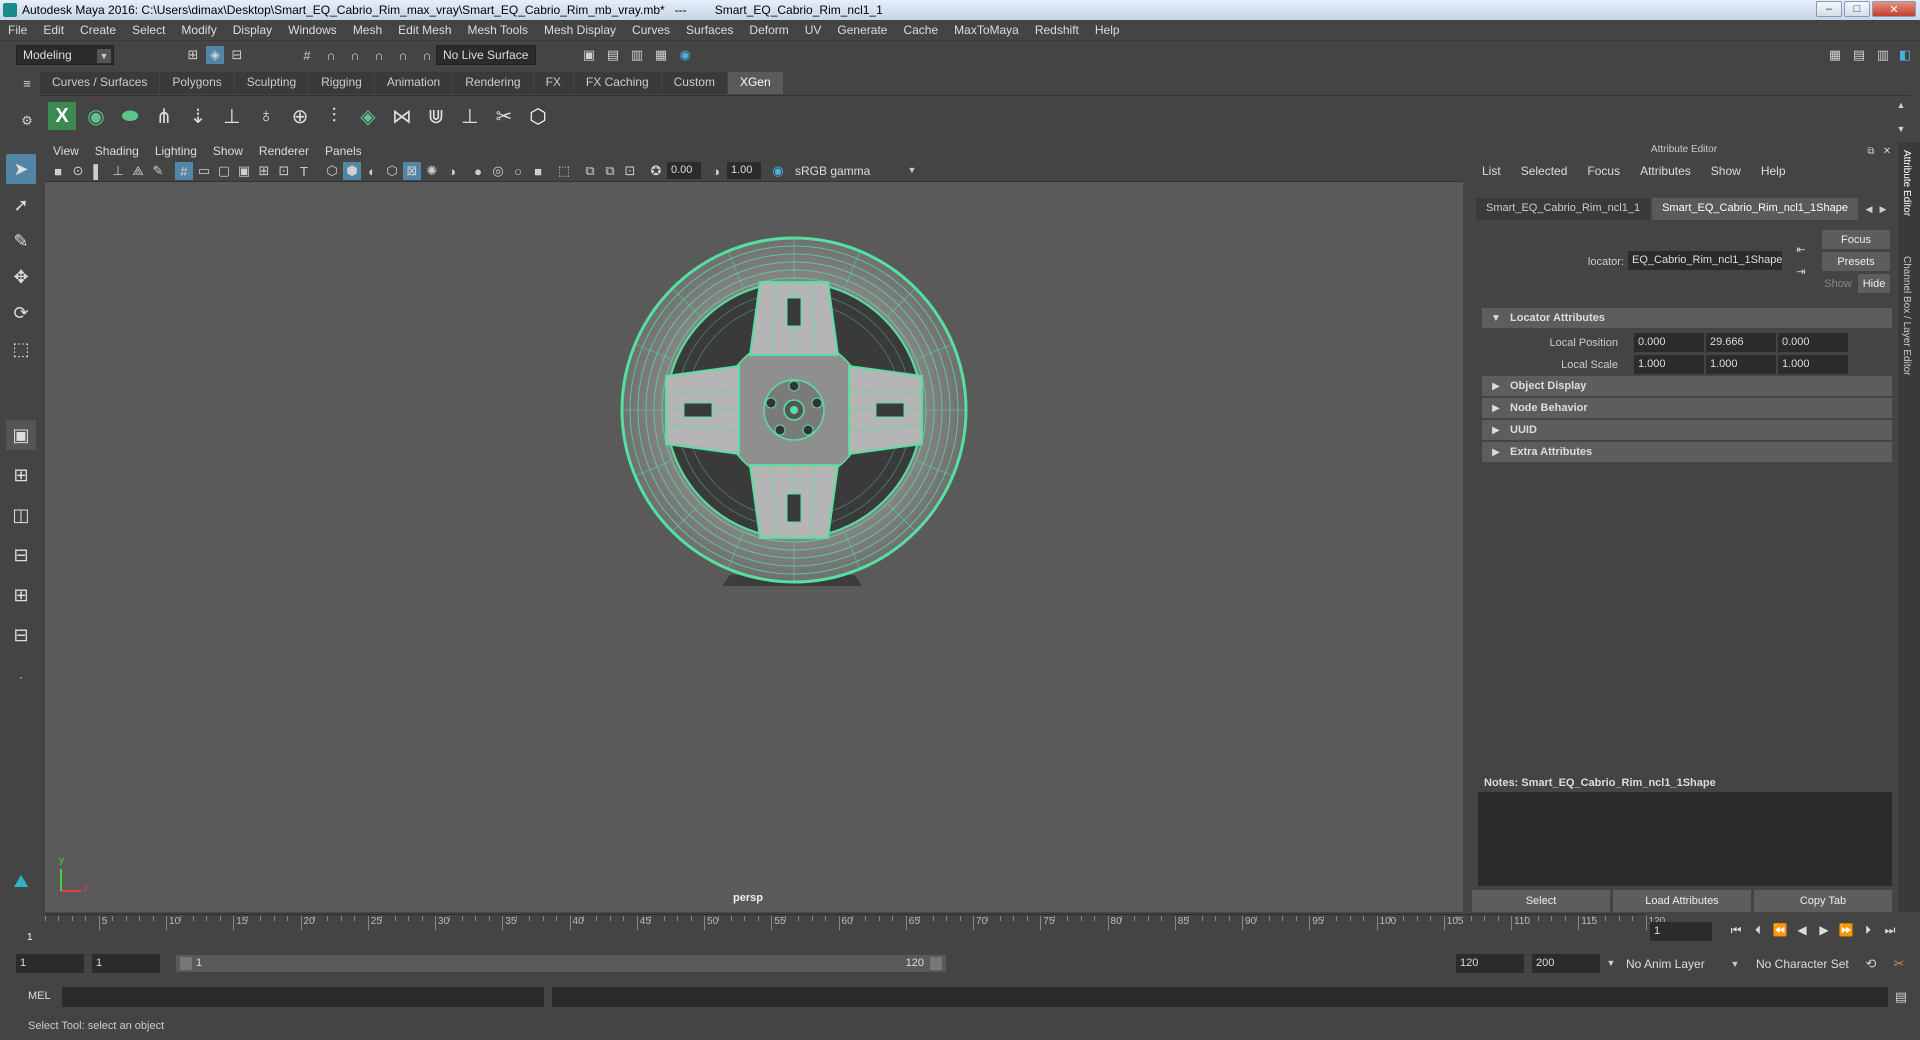  Describe the element at coordinates (98, 171) in the screenshot. I see `bookmark-icon: ▌` at that location.